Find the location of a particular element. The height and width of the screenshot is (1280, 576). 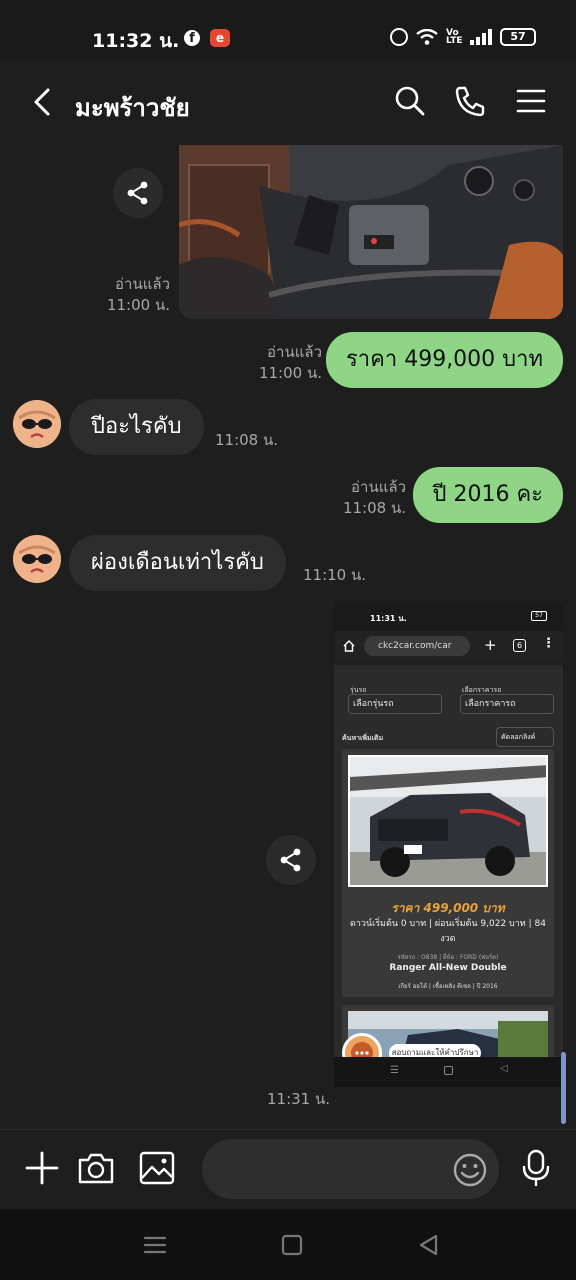

message-time: 11:31 น. is located at coordinates (299, 1099).